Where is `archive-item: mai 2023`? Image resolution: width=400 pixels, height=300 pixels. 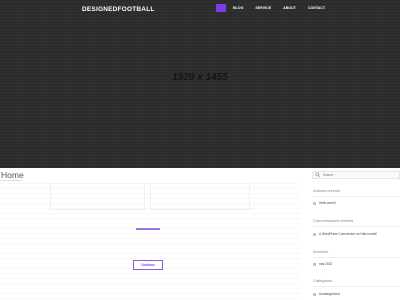
archive-item: mai 2023 is located at coordinates (322, 264).